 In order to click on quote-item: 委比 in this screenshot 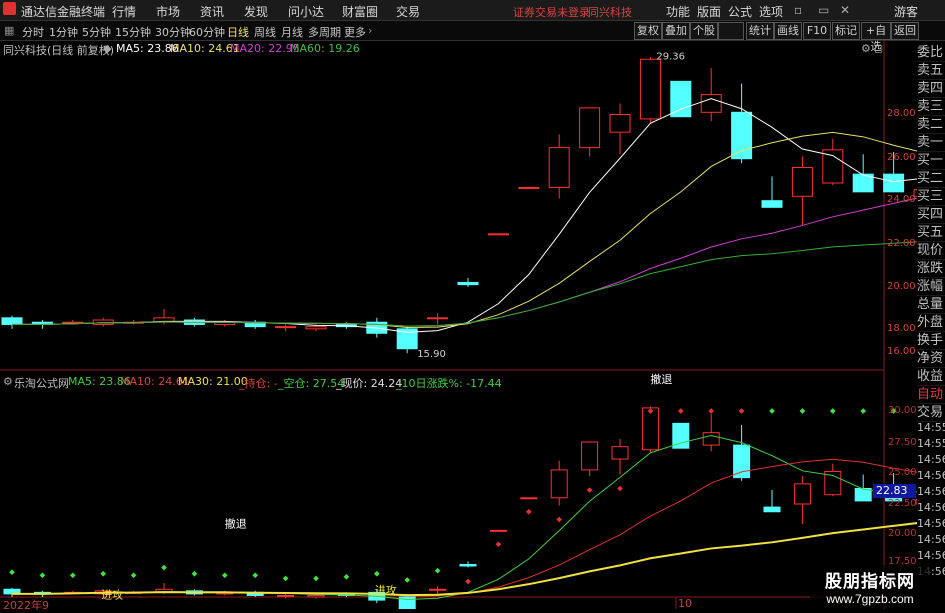, I will do `click(931, 53)`.